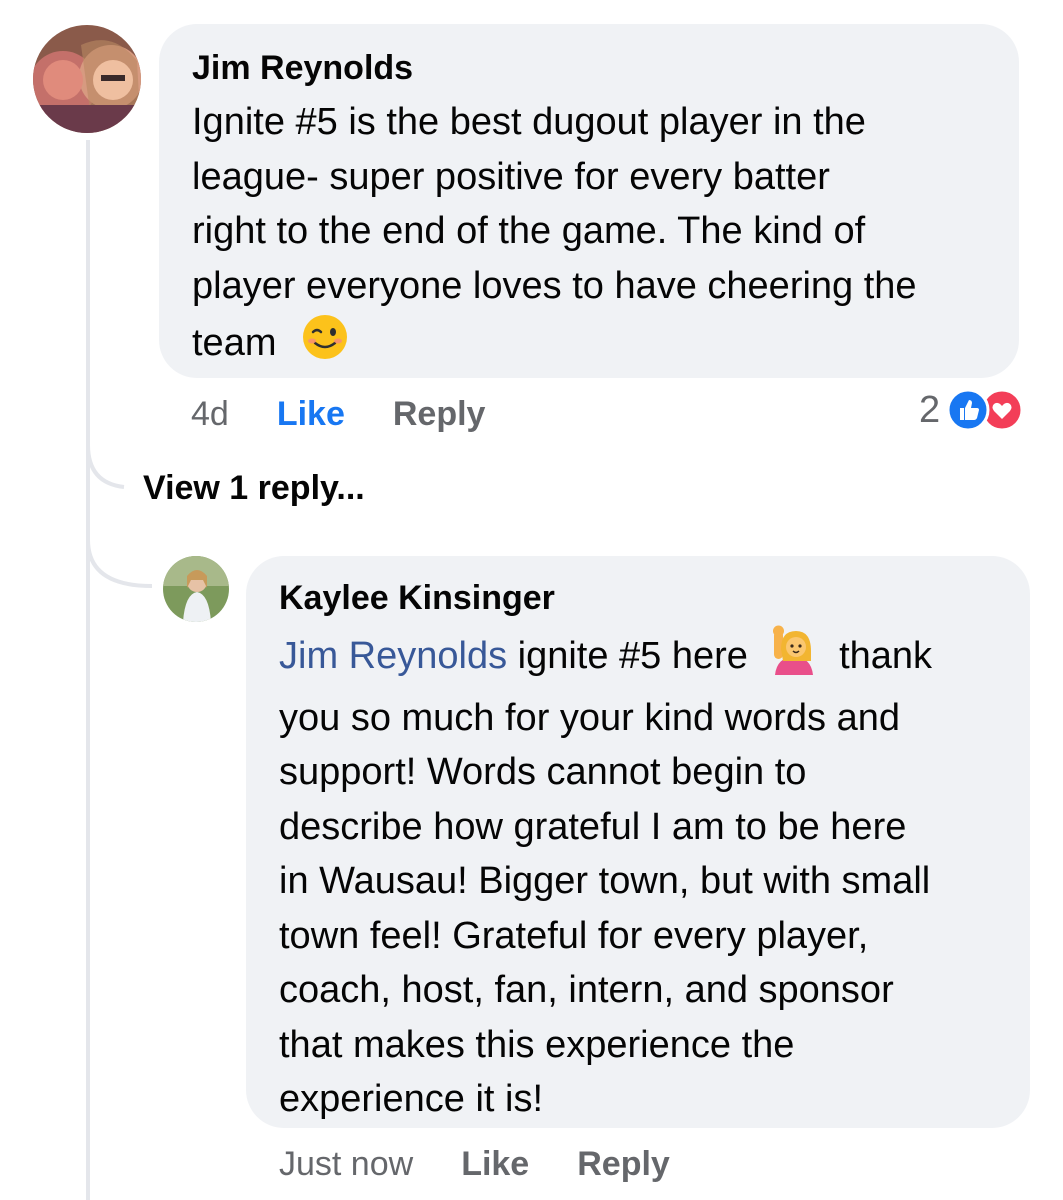 This screenshot has width=1063, height=1200. Describe the element at coordinates (968, 410) in the screenshot. I see `like-reaction-icon` at that location.